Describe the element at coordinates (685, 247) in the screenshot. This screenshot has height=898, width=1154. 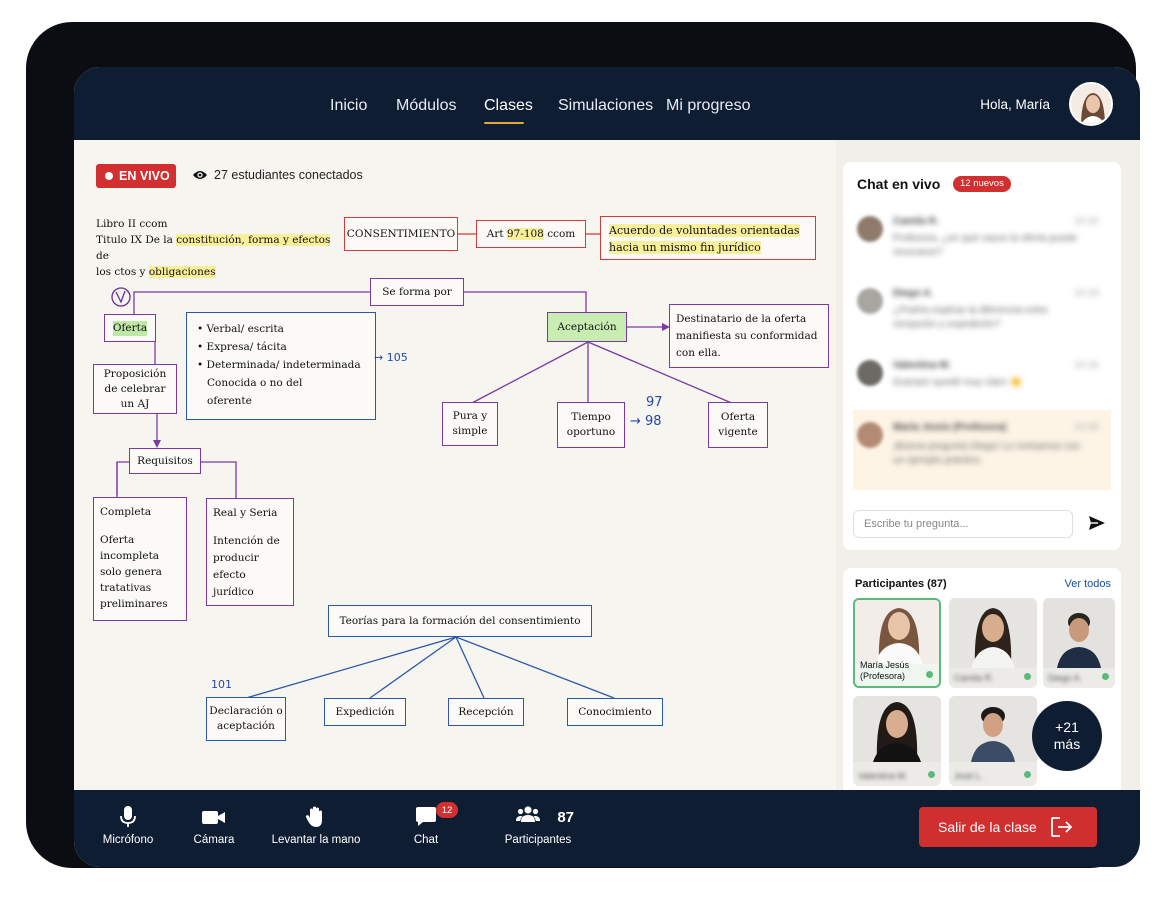
I see `acuerdo-line-2: hacia un mismo fin jurídico` at that location.